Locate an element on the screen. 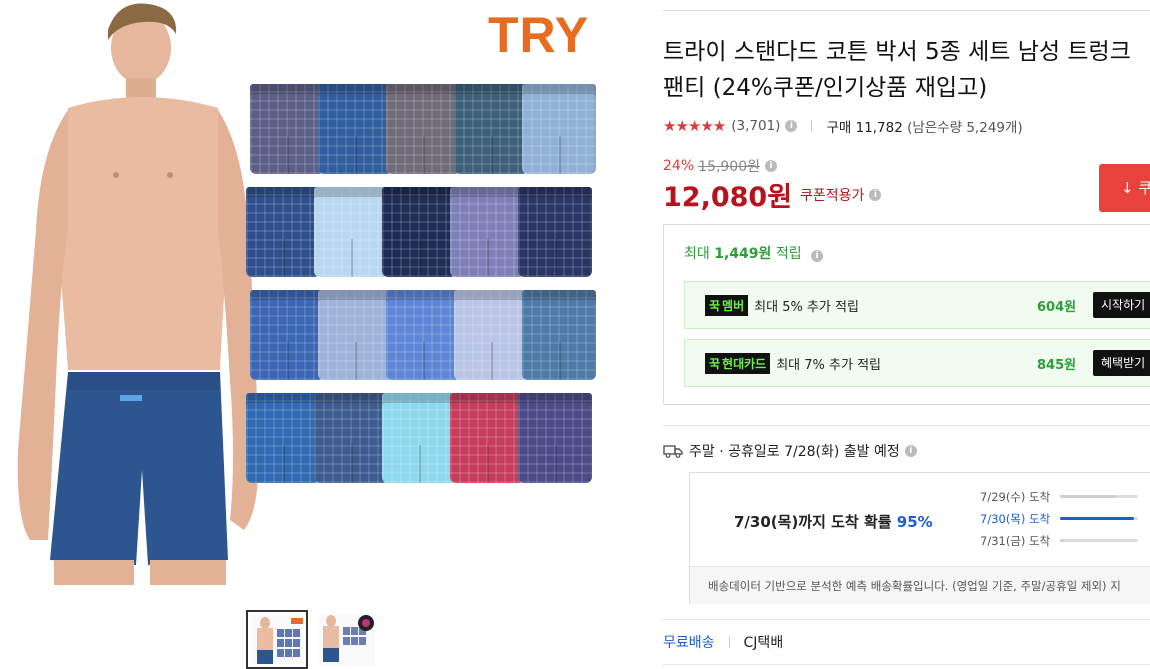  reward-row-member: 꾹 멤버 최대 5% 추가 적립 604원 시작하기 is located at coordinates (917, 305).